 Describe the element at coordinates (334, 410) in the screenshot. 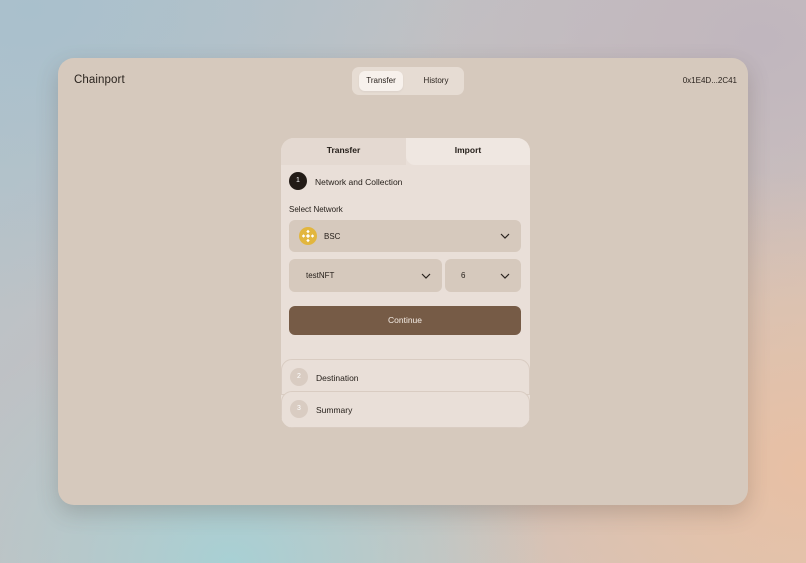

I see `step-3-label: Summary` at that location.